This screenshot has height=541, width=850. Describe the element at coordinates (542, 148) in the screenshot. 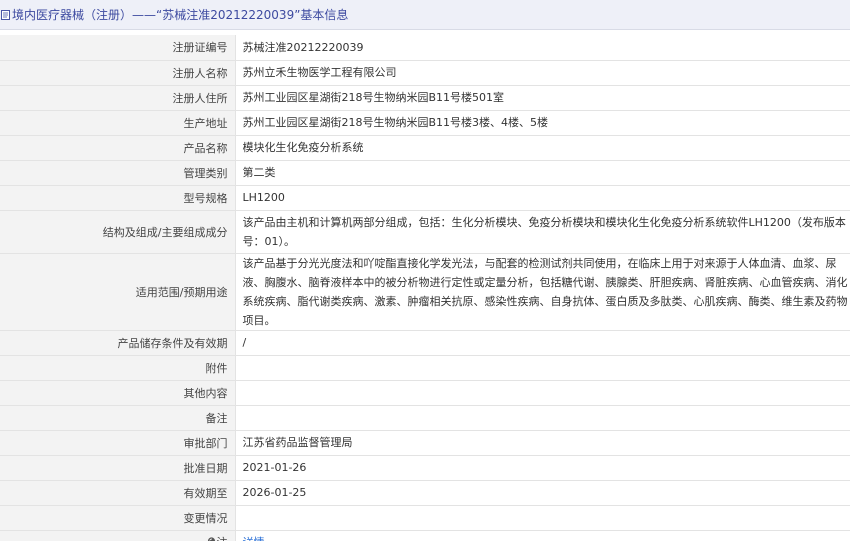

I see `row-value: 模块化生化免疫分析系统` at that location.